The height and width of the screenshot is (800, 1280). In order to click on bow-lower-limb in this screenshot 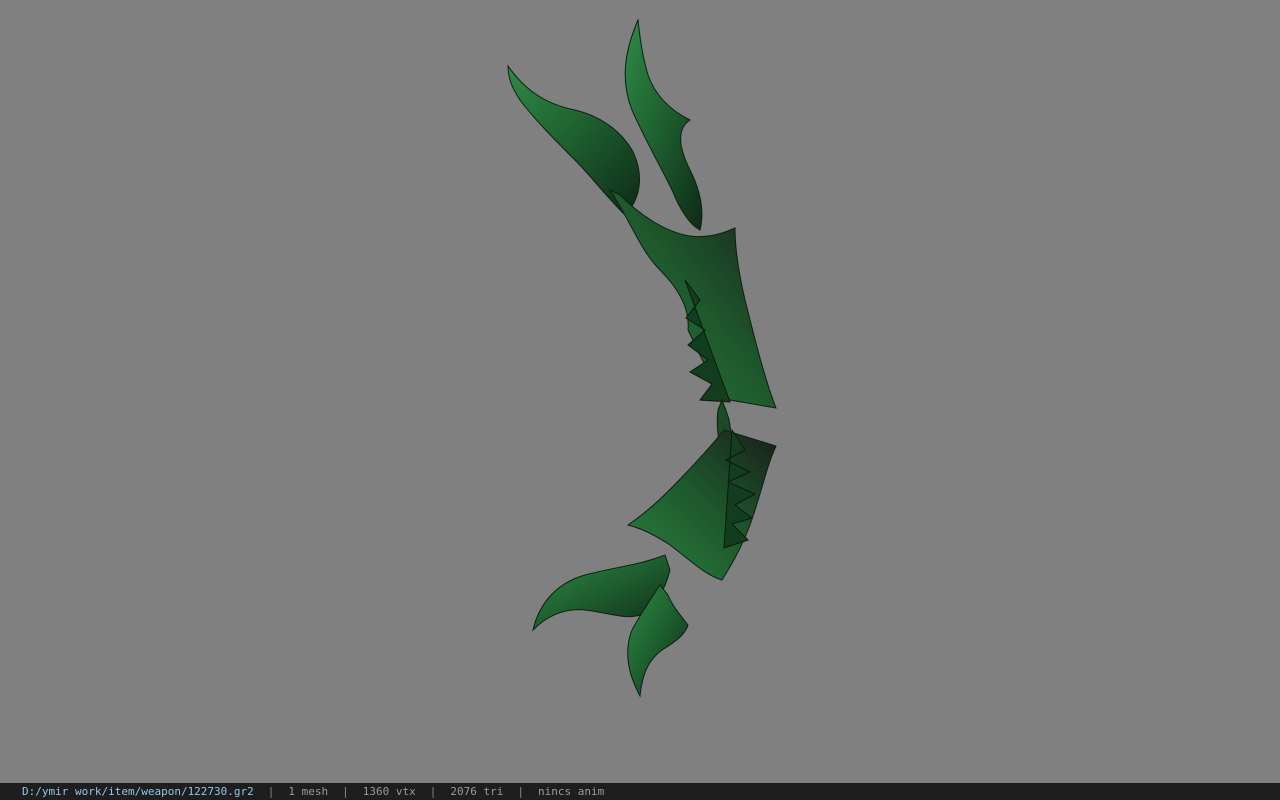, I will do `click(701, 505)`.